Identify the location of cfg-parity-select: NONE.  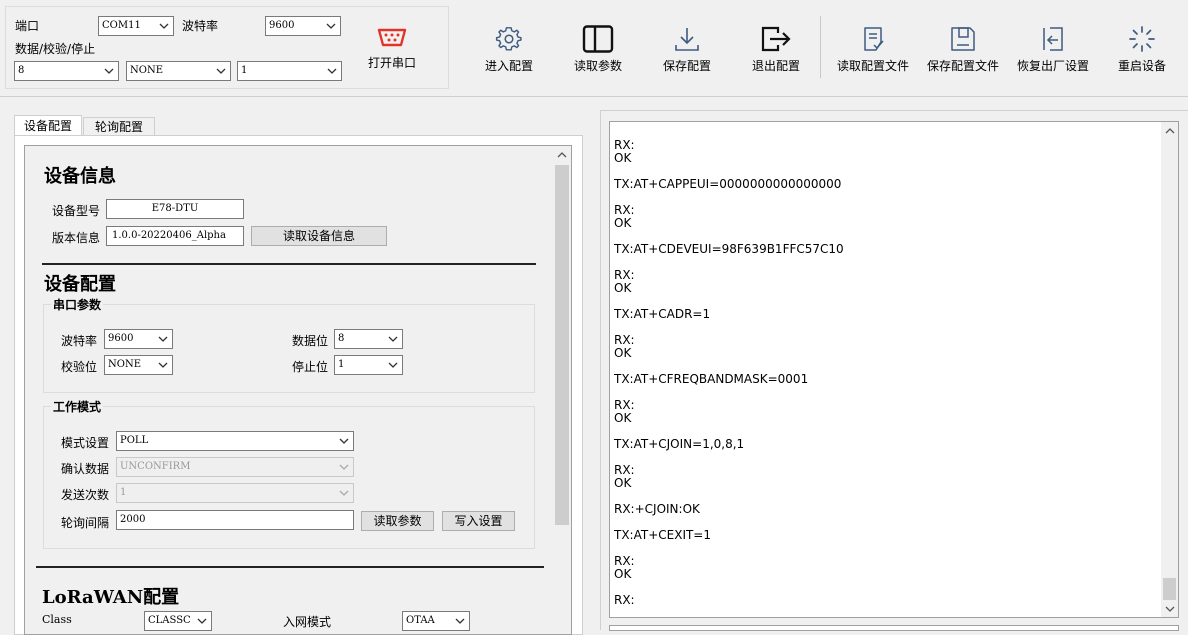
(138, 365).